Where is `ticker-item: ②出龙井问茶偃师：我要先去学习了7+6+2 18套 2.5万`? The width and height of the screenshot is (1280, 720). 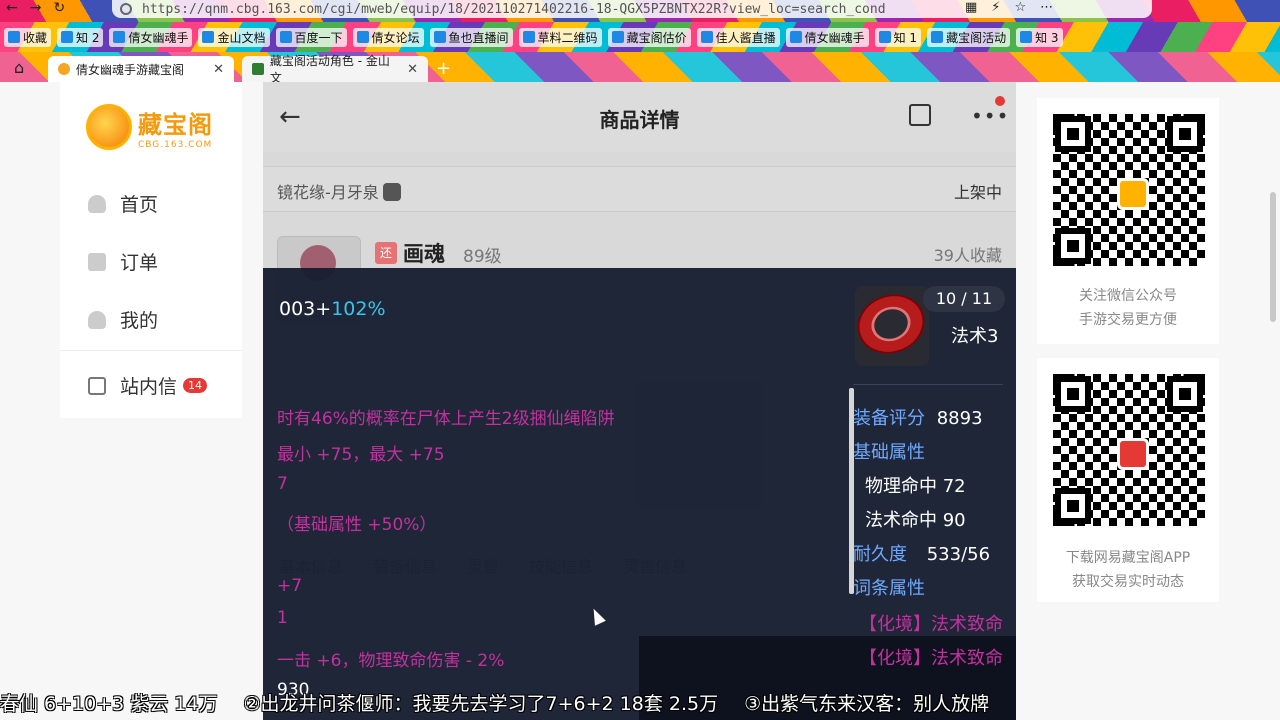
ticker-item: ②出龙井问茶偃师：我要先去学习了7+6+2 18套 2.5万 is located at coordinates (481, 703).